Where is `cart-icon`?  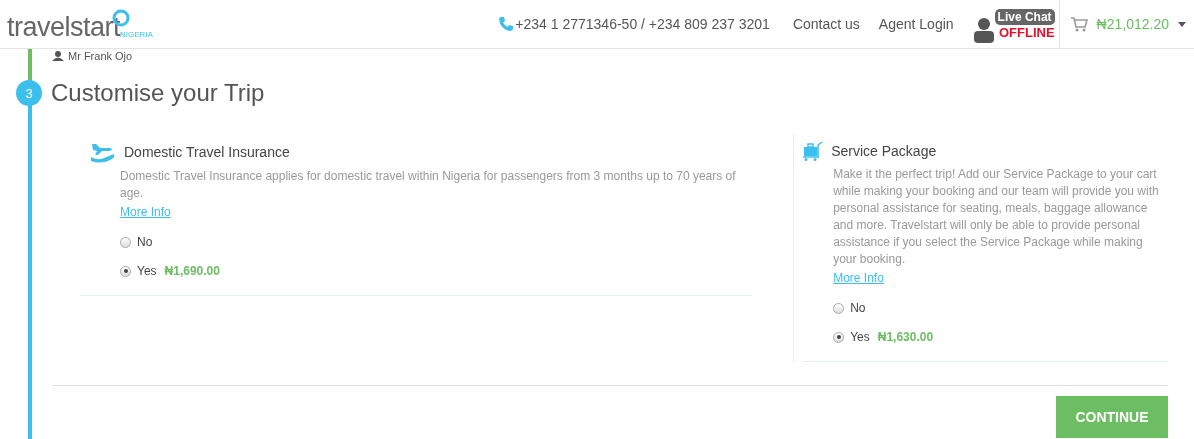 cart-icon is located at coordinates (1078, 24).